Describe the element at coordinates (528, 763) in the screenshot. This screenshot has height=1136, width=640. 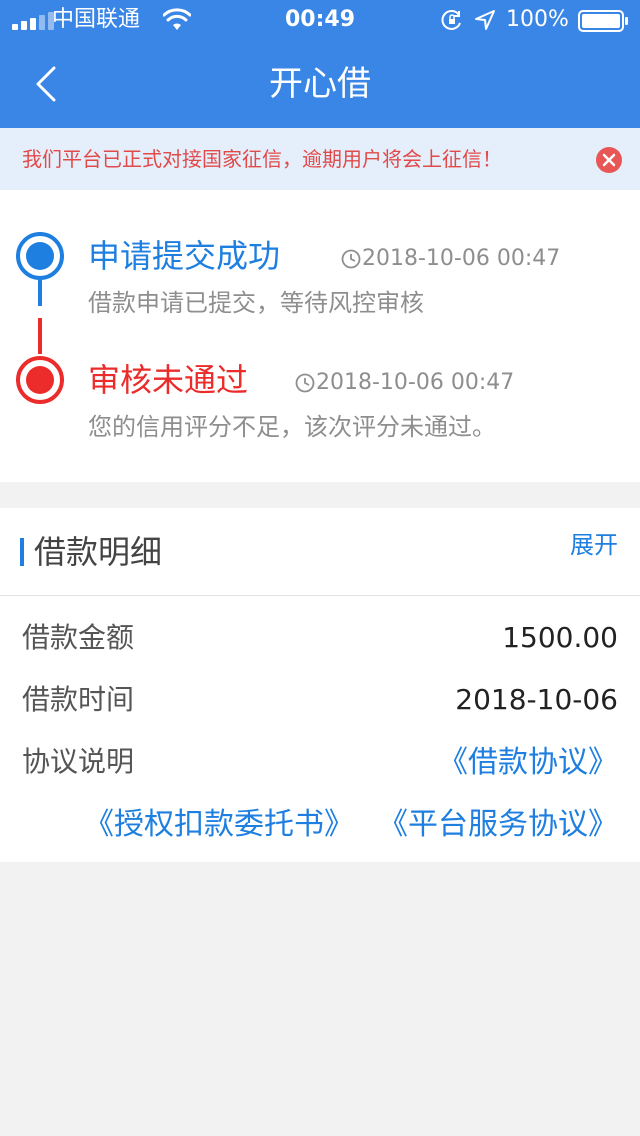
I see `loan-agreement-link: 《借款协议》` at that location.